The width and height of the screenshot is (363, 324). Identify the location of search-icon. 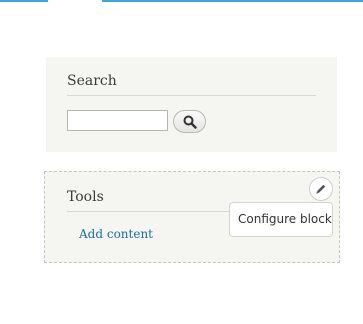
(190, 122).